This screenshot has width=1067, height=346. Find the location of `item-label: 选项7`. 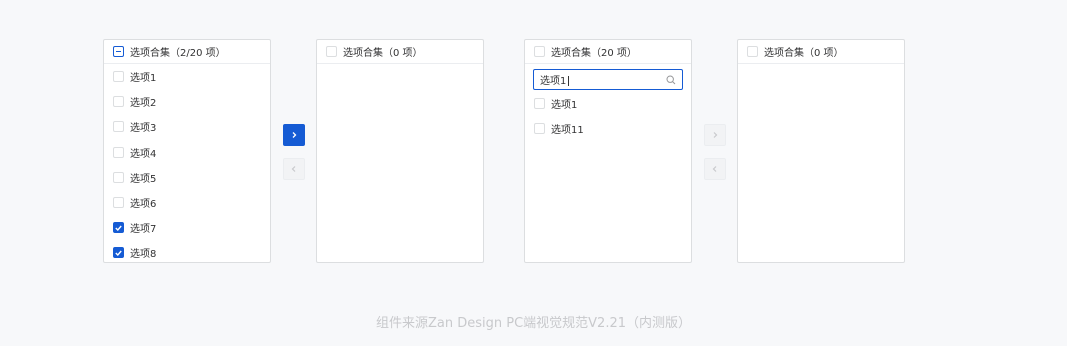

item-label: 选项7 is located at coordinates (143, 230).